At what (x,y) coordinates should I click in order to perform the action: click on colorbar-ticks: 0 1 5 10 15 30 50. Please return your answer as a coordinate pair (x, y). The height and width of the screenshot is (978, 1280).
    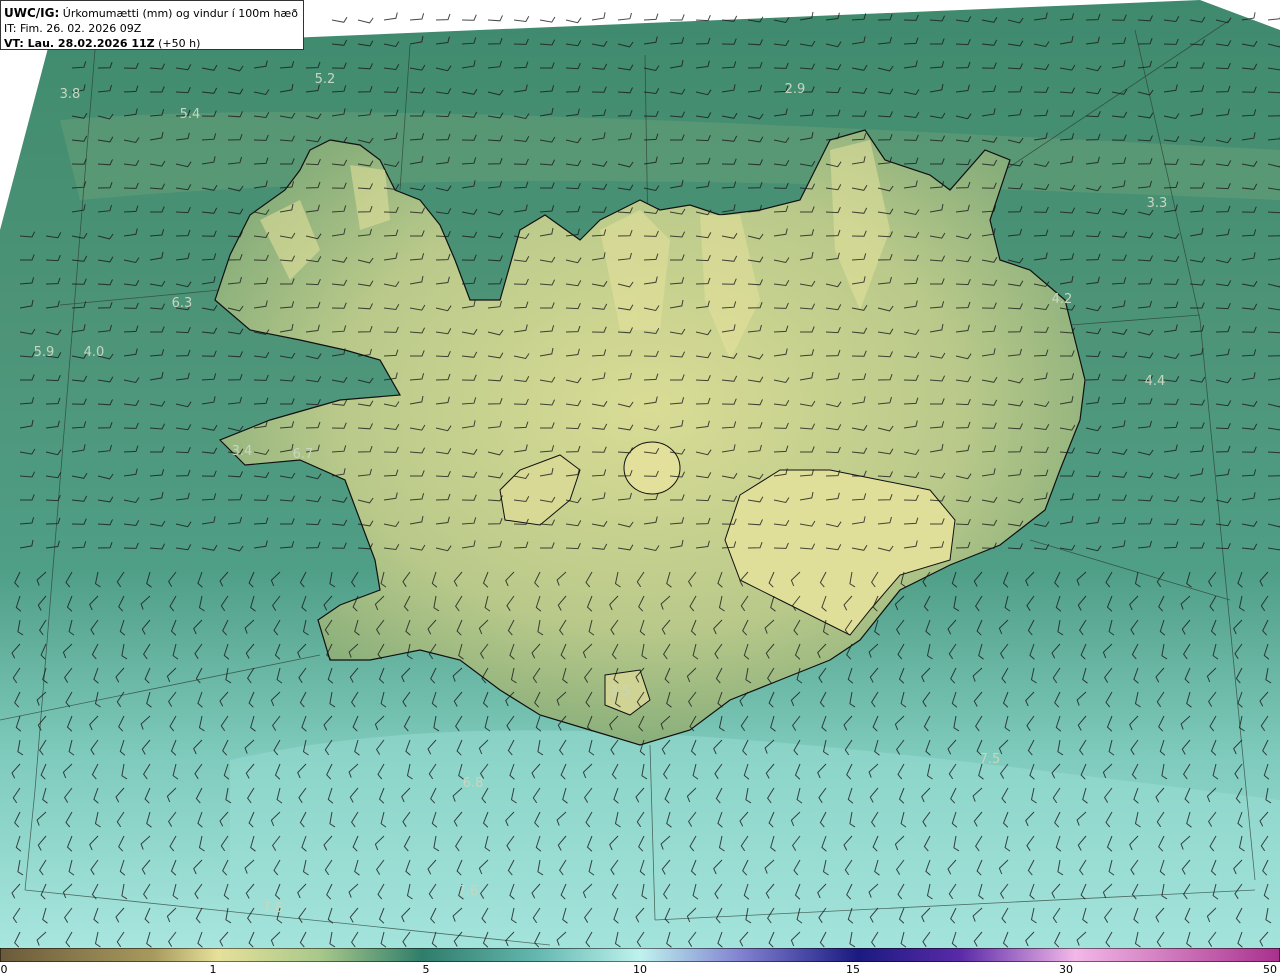
    Looking at the image, I should click on (640, 970).